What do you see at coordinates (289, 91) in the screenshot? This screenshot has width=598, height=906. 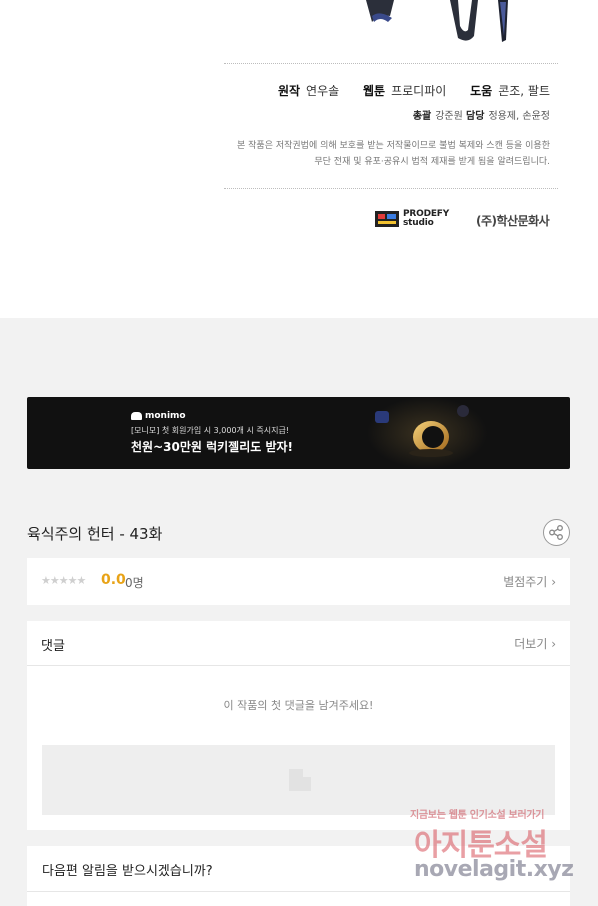 I see `original-author-label: 원작` at bounding box center [289, 91].